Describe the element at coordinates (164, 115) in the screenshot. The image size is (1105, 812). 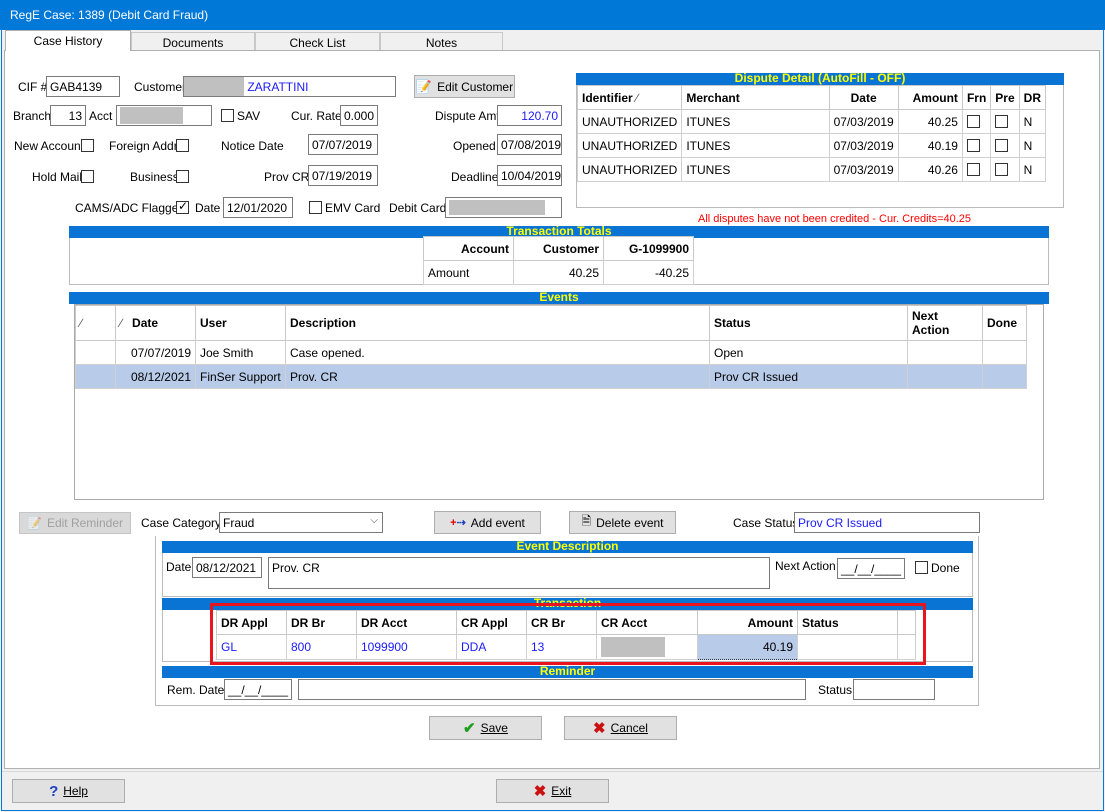
I see `acct-field` at that location.